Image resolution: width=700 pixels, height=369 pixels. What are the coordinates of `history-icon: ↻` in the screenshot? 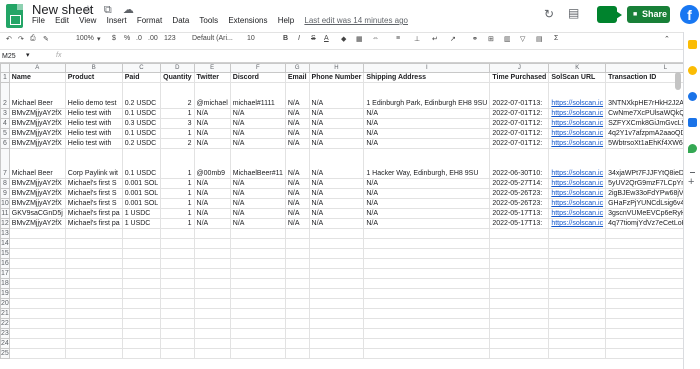 It's located at (549, 14).